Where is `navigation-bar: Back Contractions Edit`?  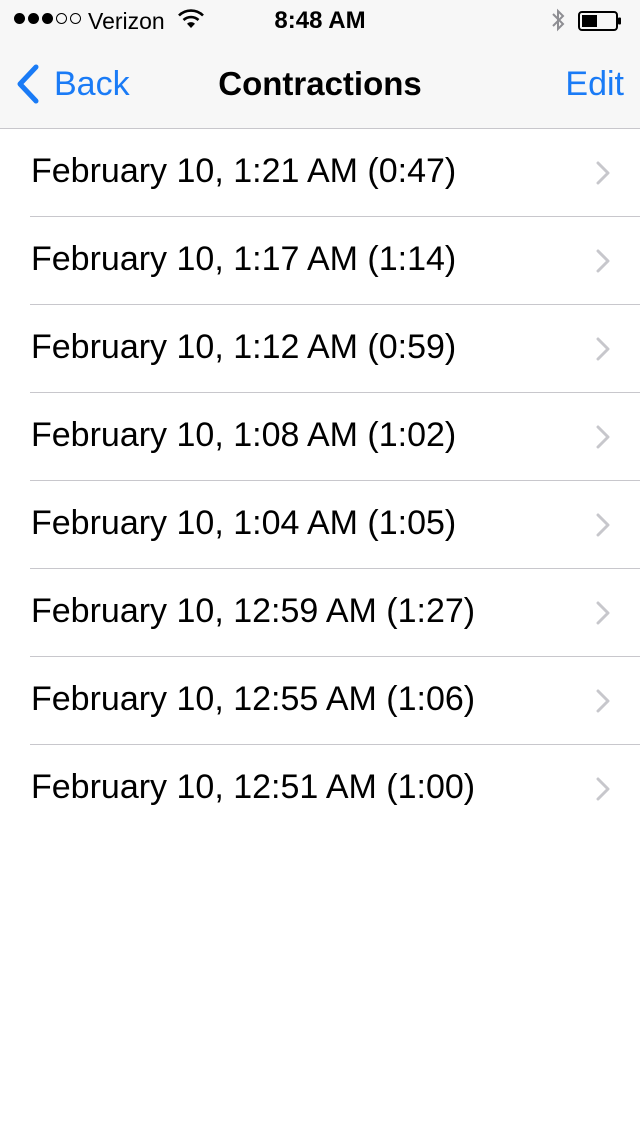
navigation-bar: Back Contractions Edit is located at coordinates (320, 84).